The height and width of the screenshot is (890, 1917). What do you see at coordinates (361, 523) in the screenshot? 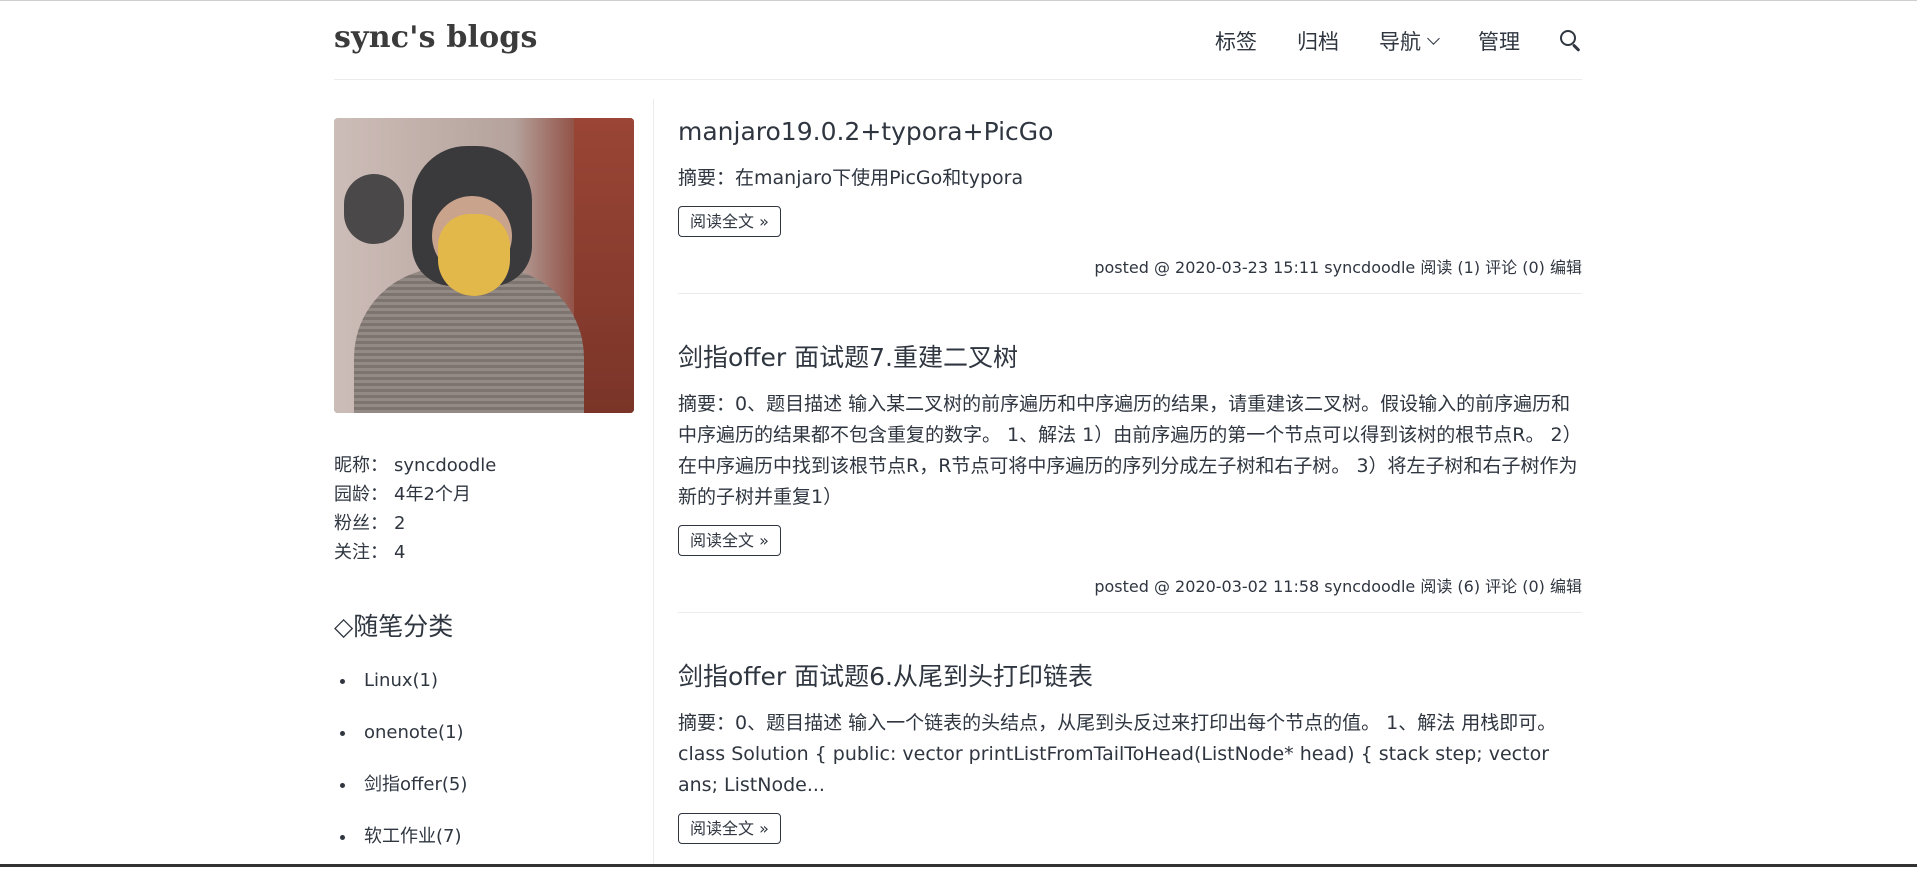
I see `fans-label: 粉丝：` at bounding box center [361, 523].